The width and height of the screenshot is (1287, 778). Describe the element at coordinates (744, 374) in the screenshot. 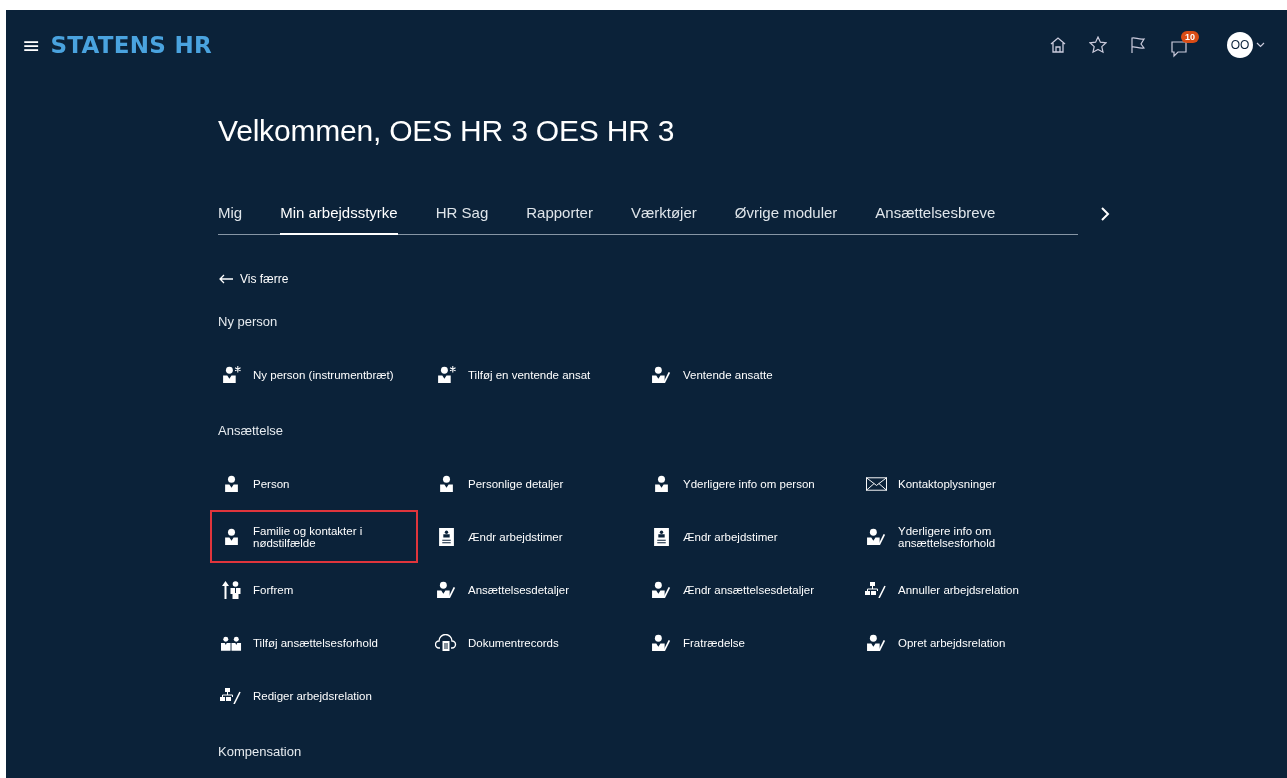

I see `menu-link: Ventende ansatte` at that location.